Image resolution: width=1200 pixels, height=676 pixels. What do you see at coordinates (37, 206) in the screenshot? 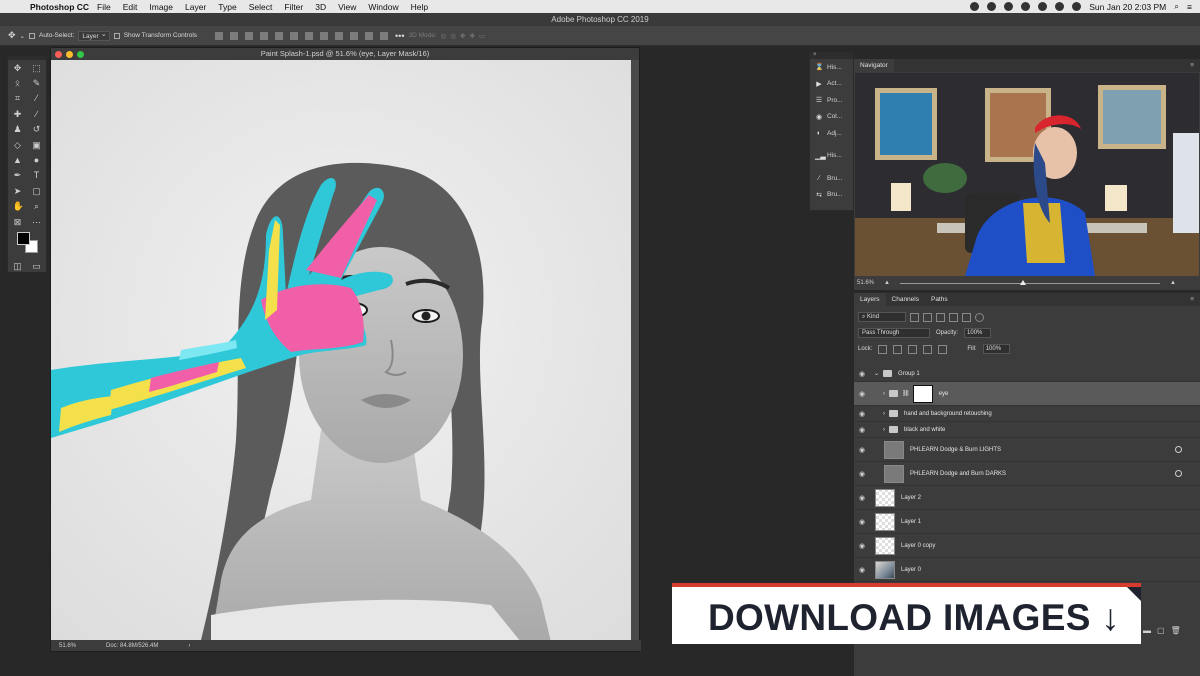
I see `zoom-tool-icon: ⌕` at bounding box center [37, 206].